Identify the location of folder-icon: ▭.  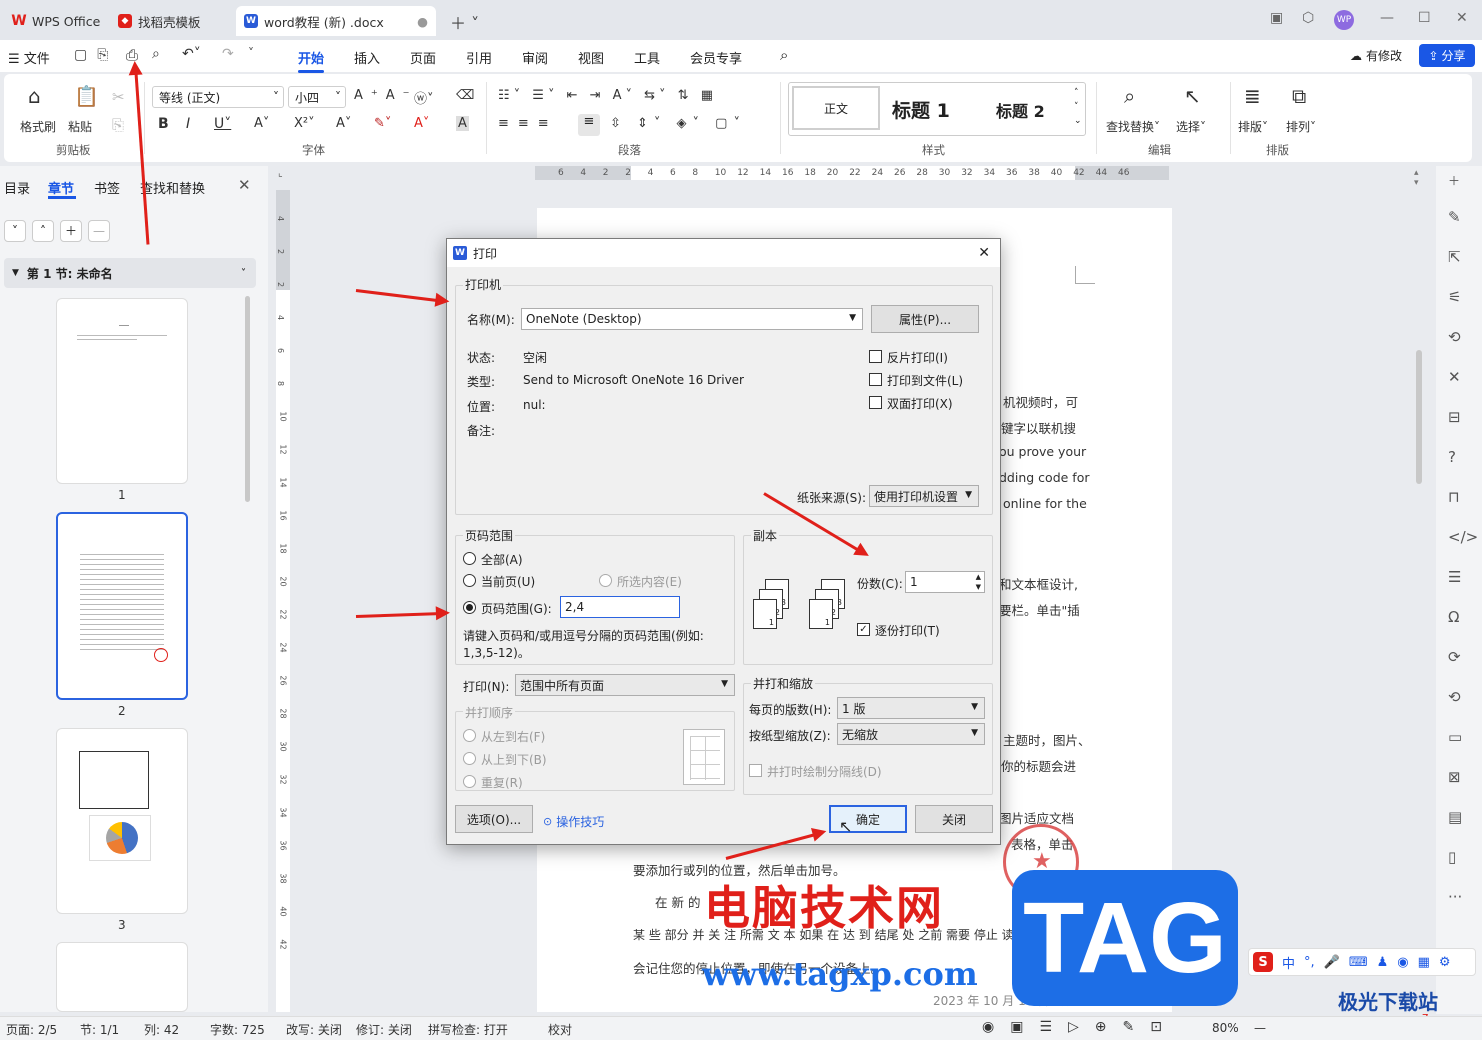
(1455, 737).